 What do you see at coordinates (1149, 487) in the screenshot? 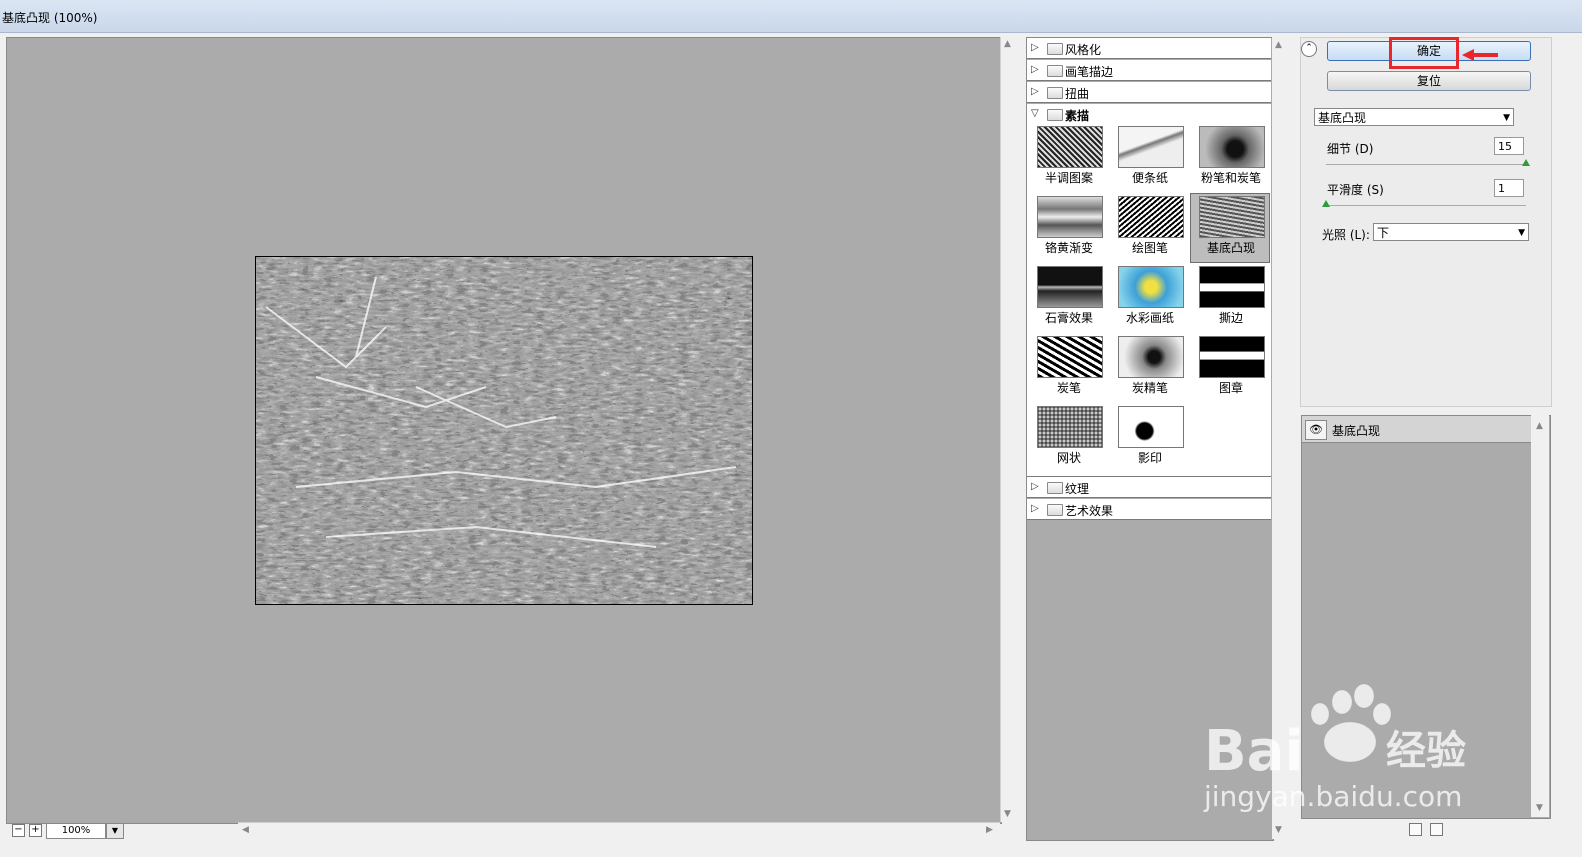
I see `category-texture: ▷ 纹理` at bounding box center [1149, 487].